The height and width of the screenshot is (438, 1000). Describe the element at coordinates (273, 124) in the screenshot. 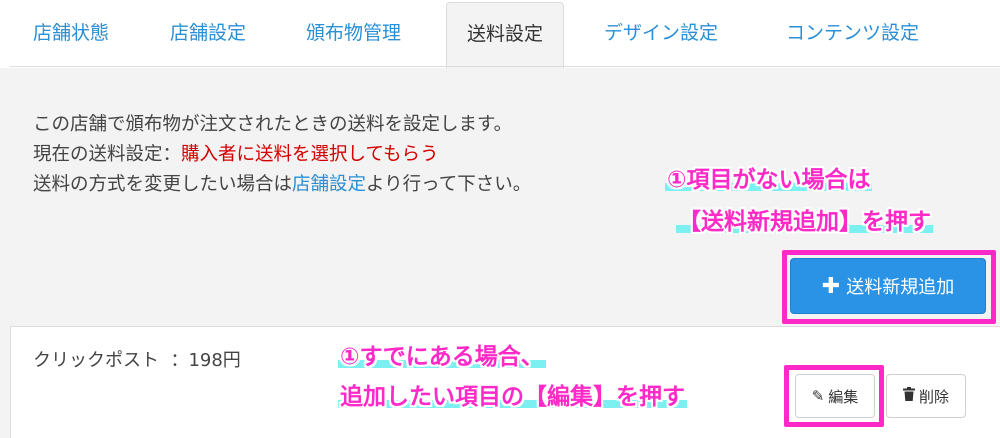

I see `description-line-1: この店舗で頒布物が注文されたときの送料を設定します。` at that location.